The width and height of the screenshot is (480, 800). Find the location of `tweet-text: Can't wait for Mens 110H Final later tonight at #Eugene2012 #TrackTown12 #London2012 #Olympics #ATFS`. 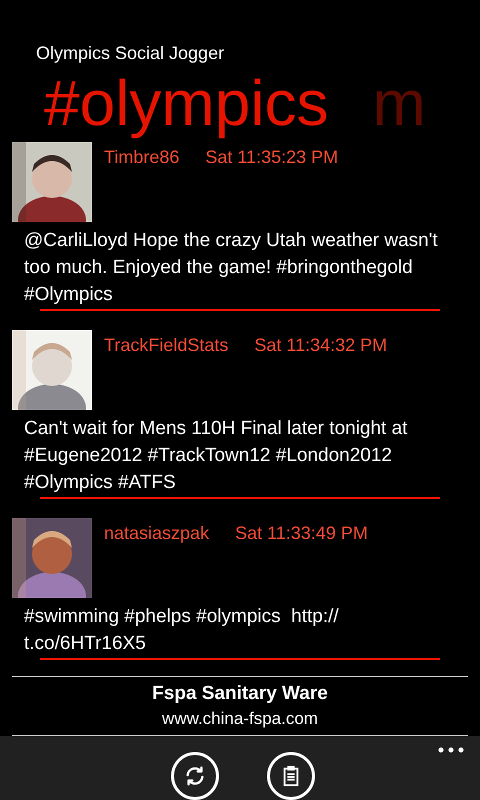

tweet-text: Can't wait for Mens 110H Final later tonight at #Eugene2012 #TrackTown12 #London2012 #Olympics #ATFS is located at coordinates (215, 455).